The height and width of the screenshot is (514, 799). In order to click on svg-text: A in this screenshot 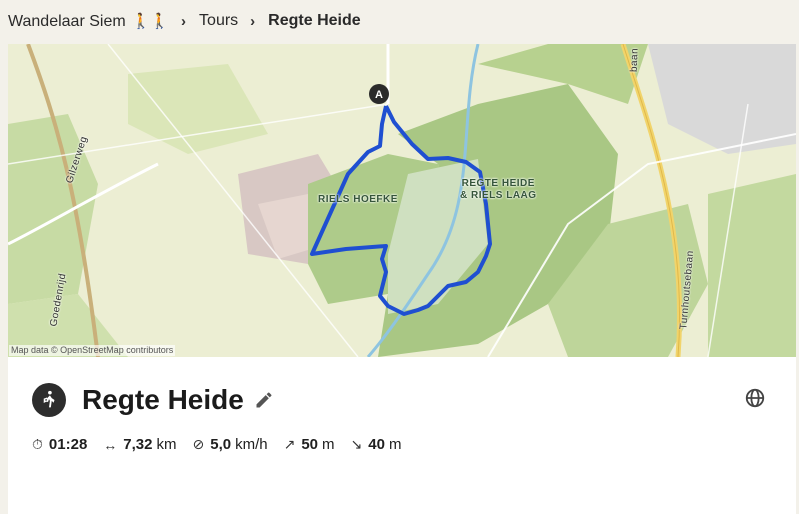, I will do `click(379, 95)`.